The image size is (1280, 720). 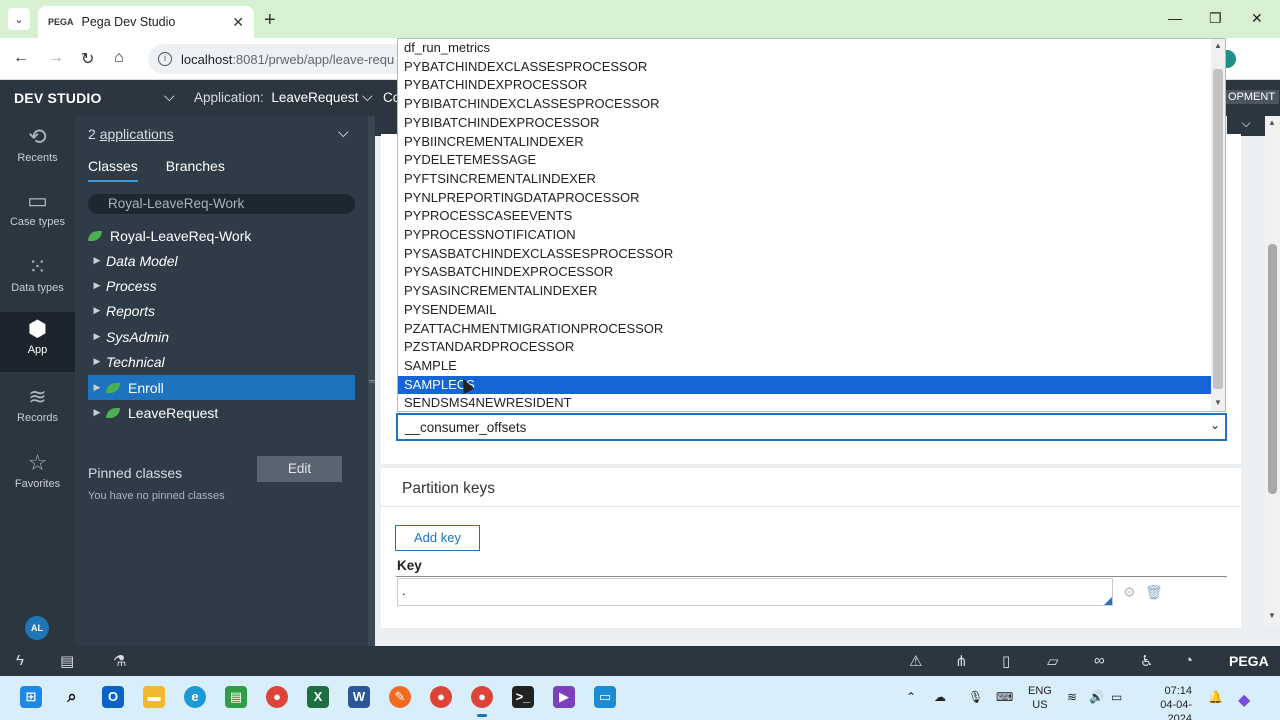 I want to click on dropdown-option: df_run_metrics, so click(x=804, y=48).